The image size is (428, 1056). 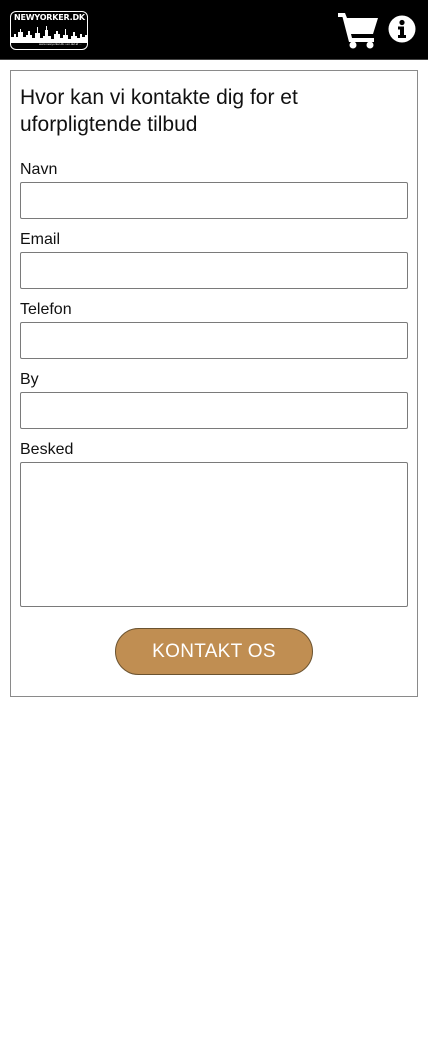 I want to click on city-field, so click(x=214, y=410).